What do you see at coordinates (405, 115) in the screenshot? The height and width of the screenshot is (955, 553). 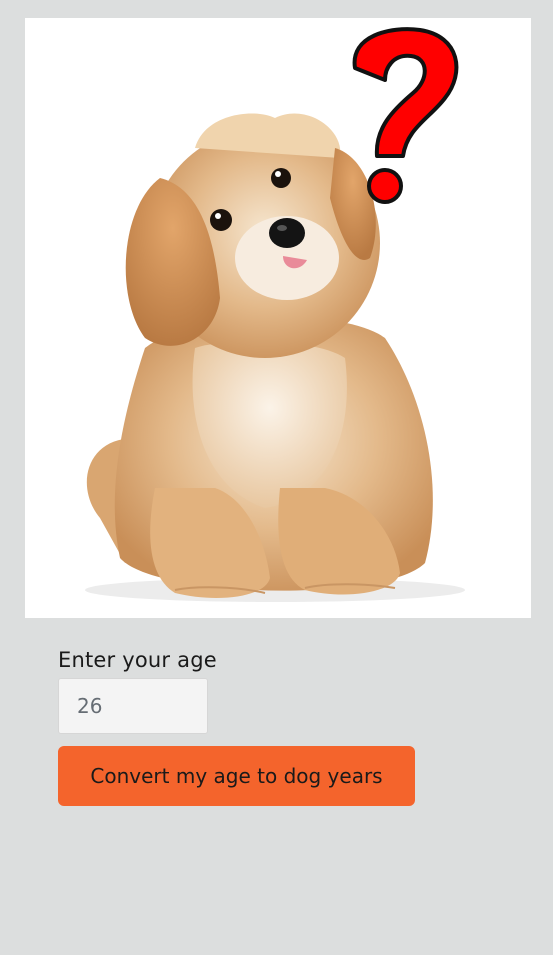 I see `question-mark-icon` at bounding box center [405, 115].